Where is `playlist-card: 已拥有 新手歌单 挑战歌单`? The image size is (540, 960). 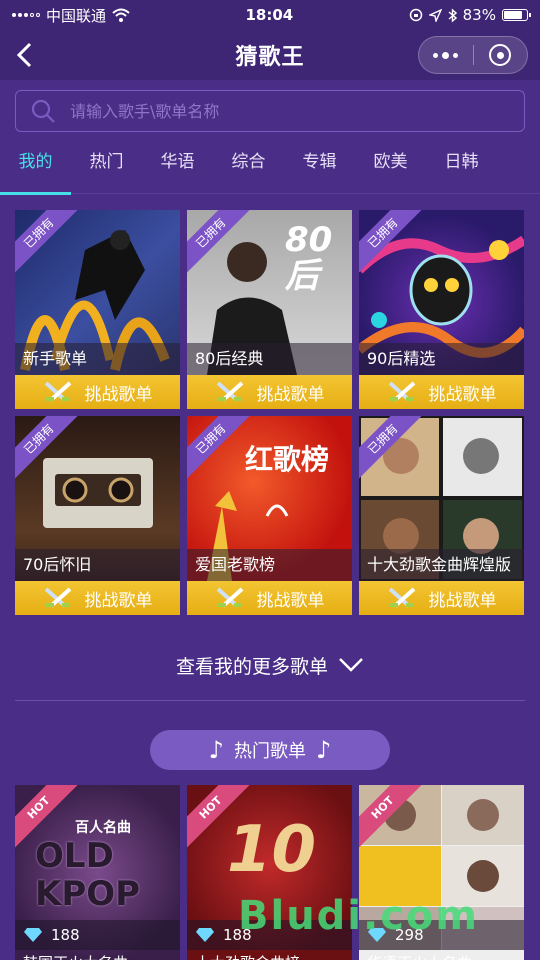
playlist-card: 已拥有 新手歌单 挑战歌单 is located at coordinates (97, 310).